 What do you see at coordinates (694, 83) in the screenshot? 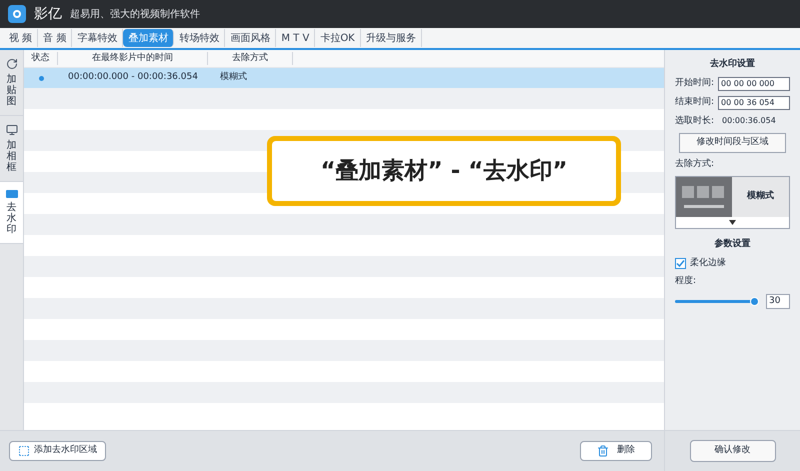
I see `field-label: 开始时间:` at bounding box center [694, 83].